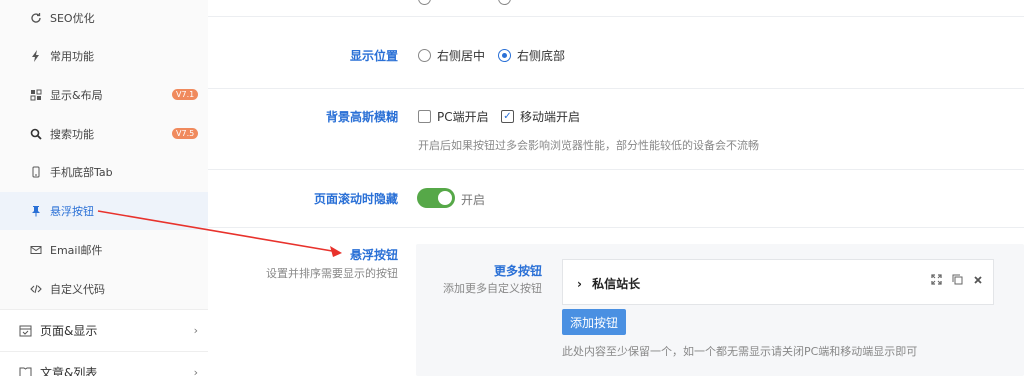 This screenshot has width=1024, height=376. I want to click on bolt-icon, so click(36, 56).